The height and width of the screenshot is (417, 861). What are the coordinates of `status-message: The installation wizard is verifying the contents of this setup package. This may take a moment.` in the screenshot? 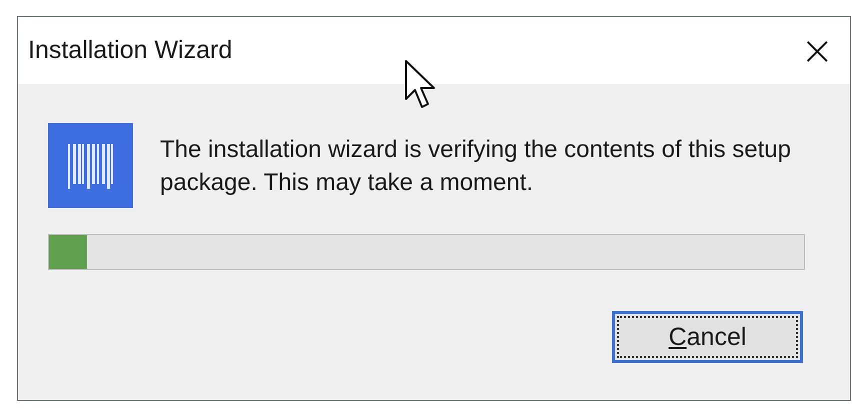 It's located at (476, 166).